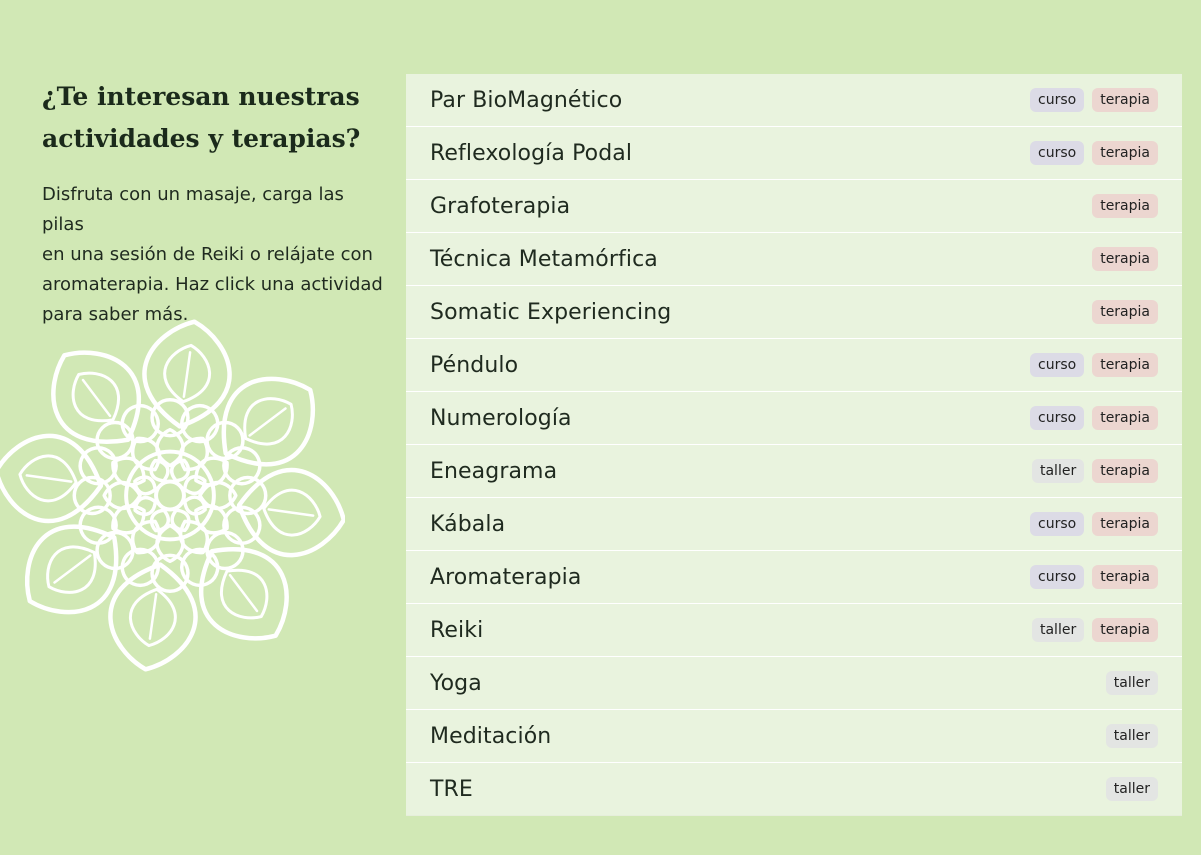  What do you see at coordinates (501, 418) in the screenshot?
I see `activity-name: Numerología` at bounding box center [501, 418].